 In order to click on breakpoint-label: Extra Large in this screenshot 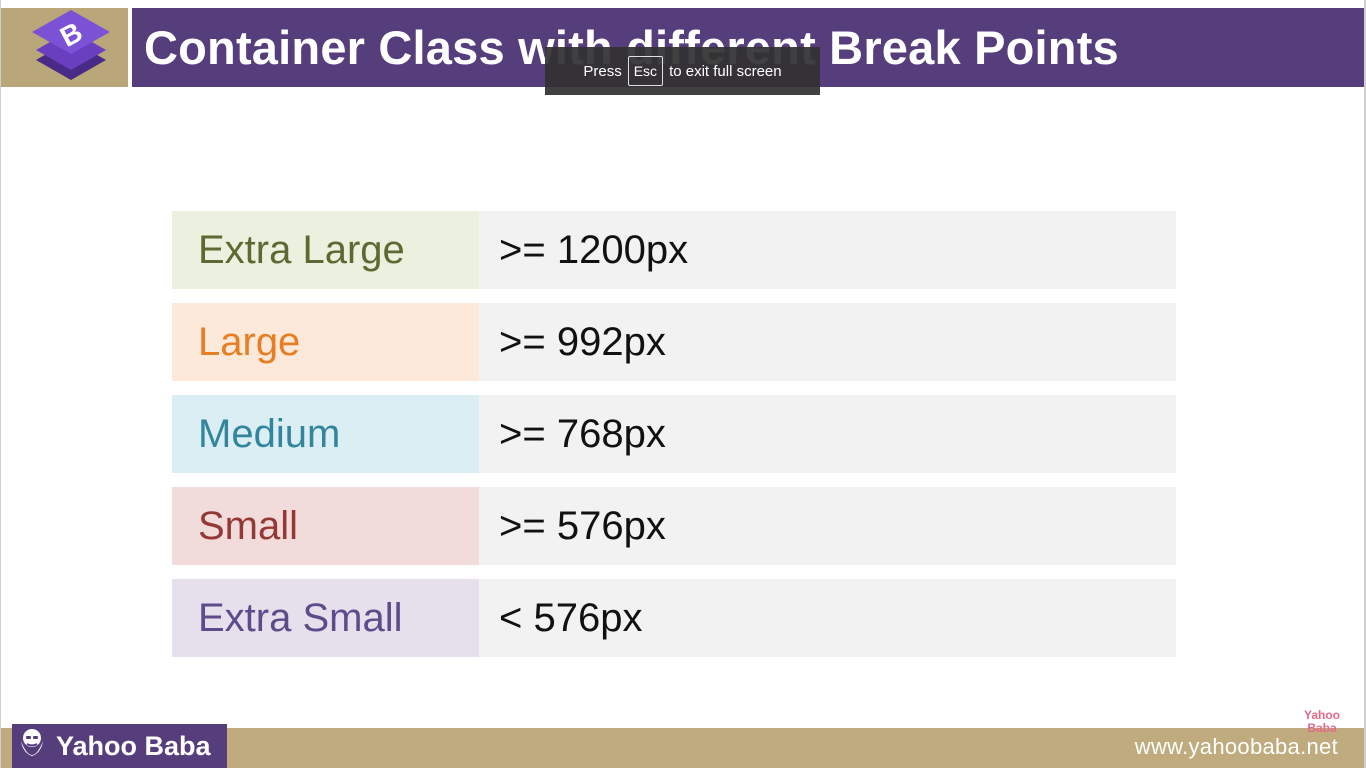, I will do `click(325, 250)`.